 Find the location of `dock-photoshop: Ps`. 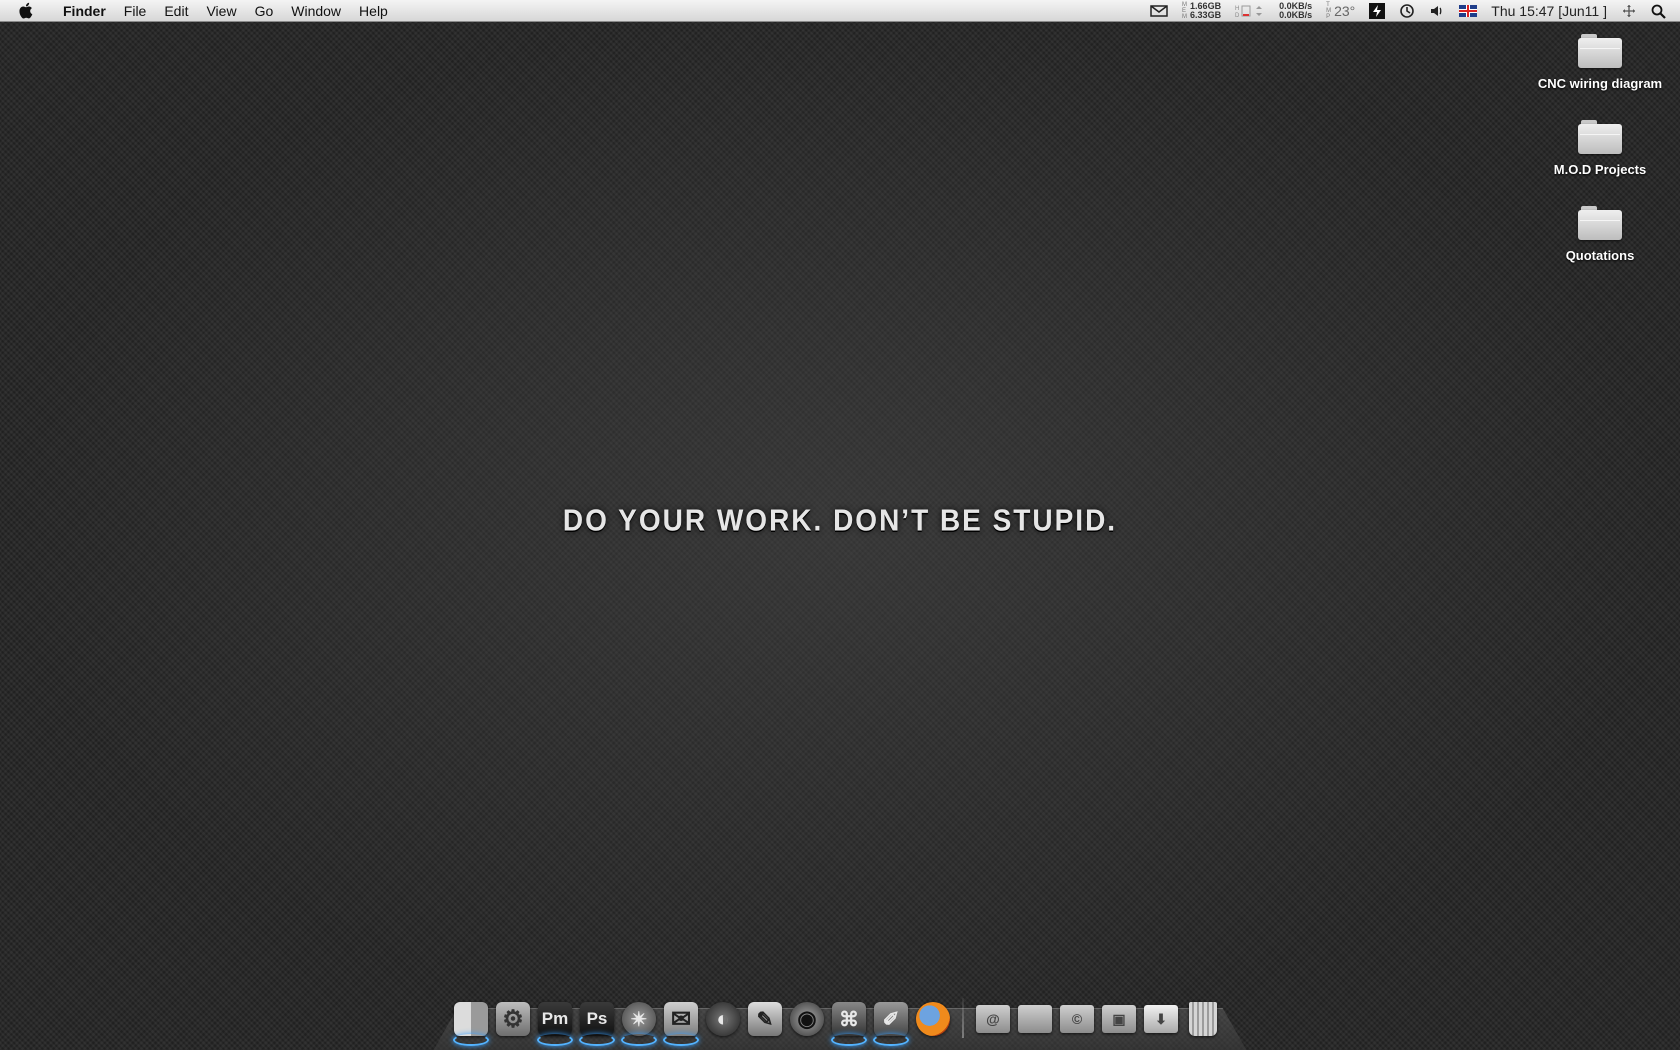

dock-photoshop: Ps is located at coordinates (597, 1023).